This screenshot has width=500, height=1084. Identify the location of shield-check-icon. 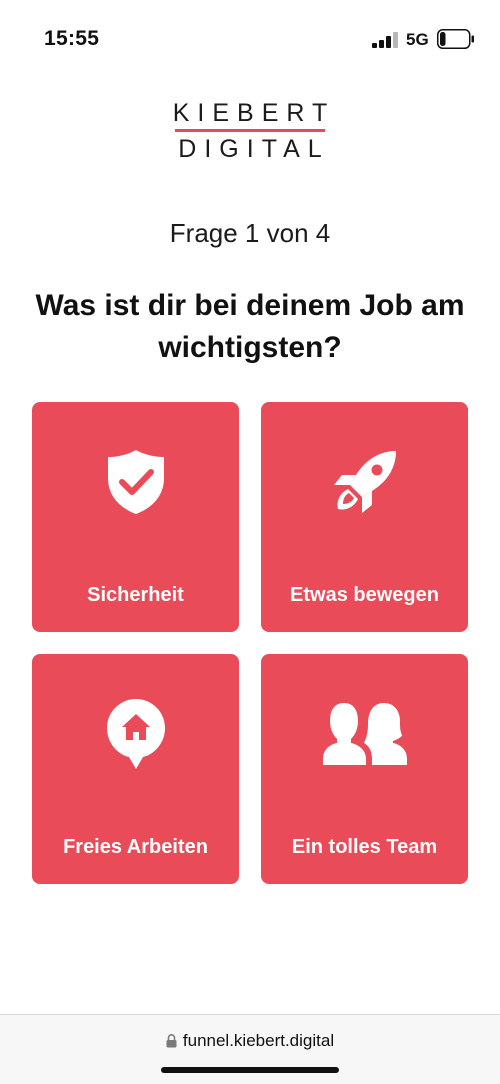
(135, 482).